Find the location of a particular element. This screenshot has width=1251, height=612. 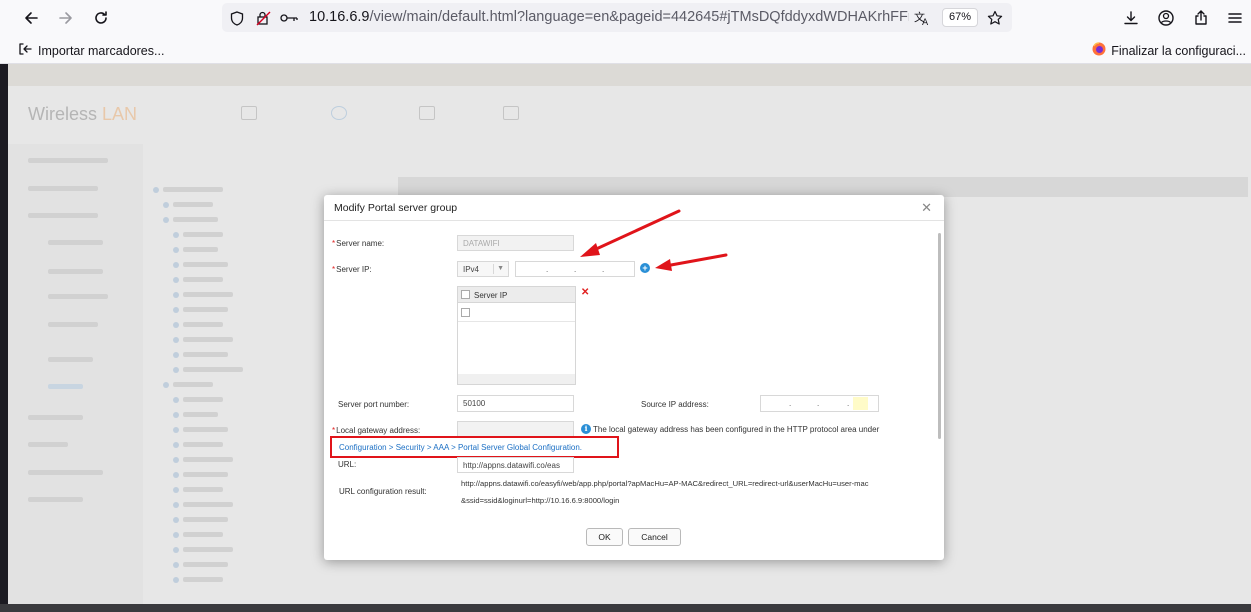

close-icon: ✕ is located at coordinates (926, 208).